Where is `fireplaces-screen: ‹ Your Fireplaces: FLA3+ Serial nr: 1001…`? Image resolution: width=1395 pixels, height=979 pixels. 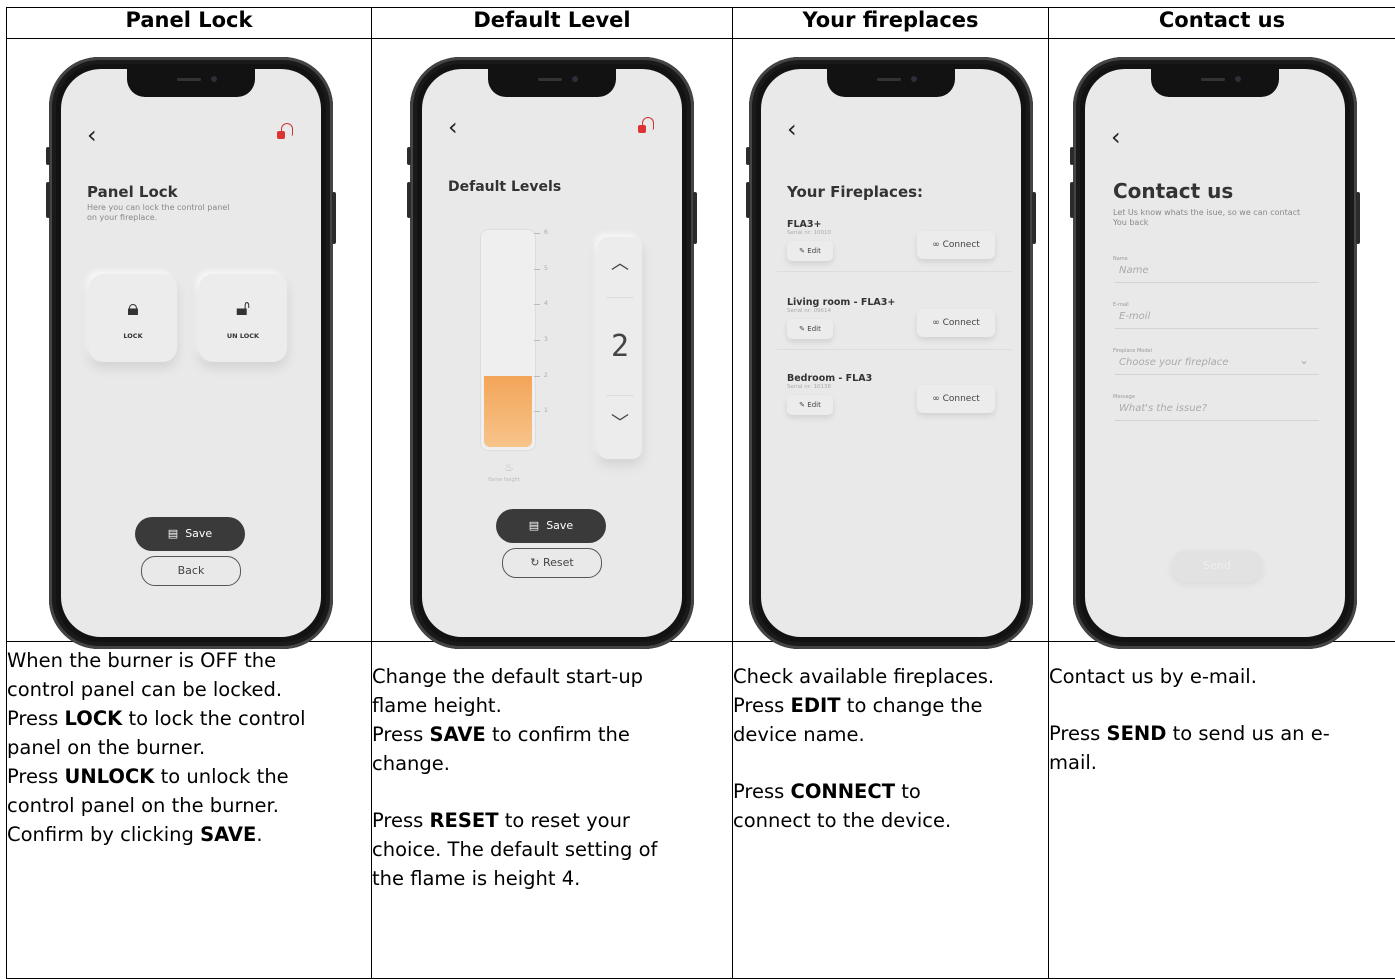 fireplaces-screen: ‹ Your Fireplaces: FLA3+ Serial nr: 1001… is located at coordinates (891, 353).